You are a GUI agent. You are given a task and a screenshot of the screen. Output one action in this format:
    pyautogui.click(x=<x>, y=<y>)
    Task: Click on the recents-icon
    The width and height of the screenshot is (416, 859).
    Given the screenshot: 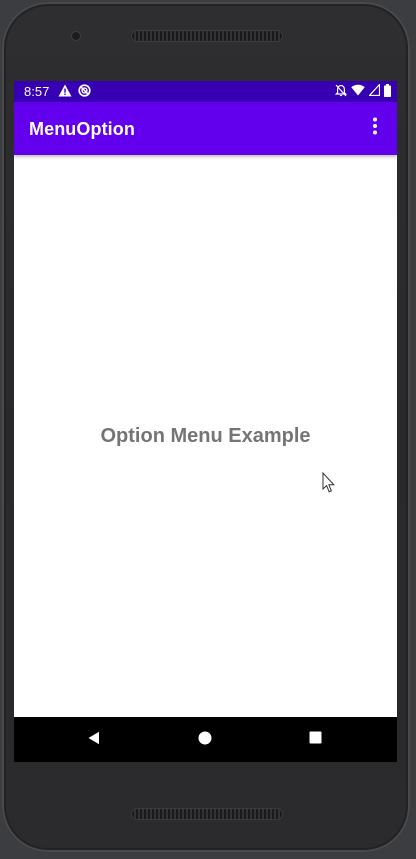 What is the action you would take?
    pyautogui.click(x=315, y=740)
    